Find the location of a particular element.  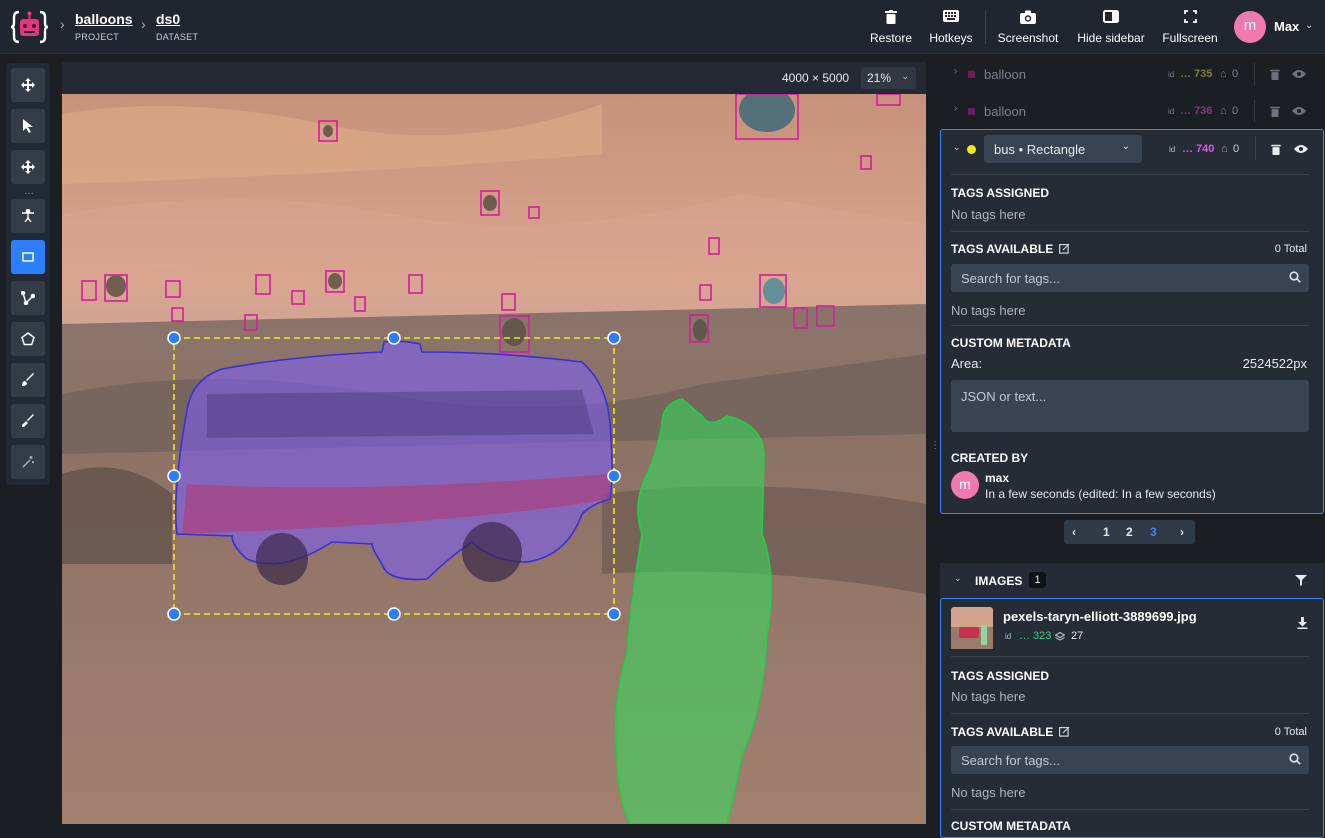

object-tag-count: 0 is located at coordinates (1235, 74).